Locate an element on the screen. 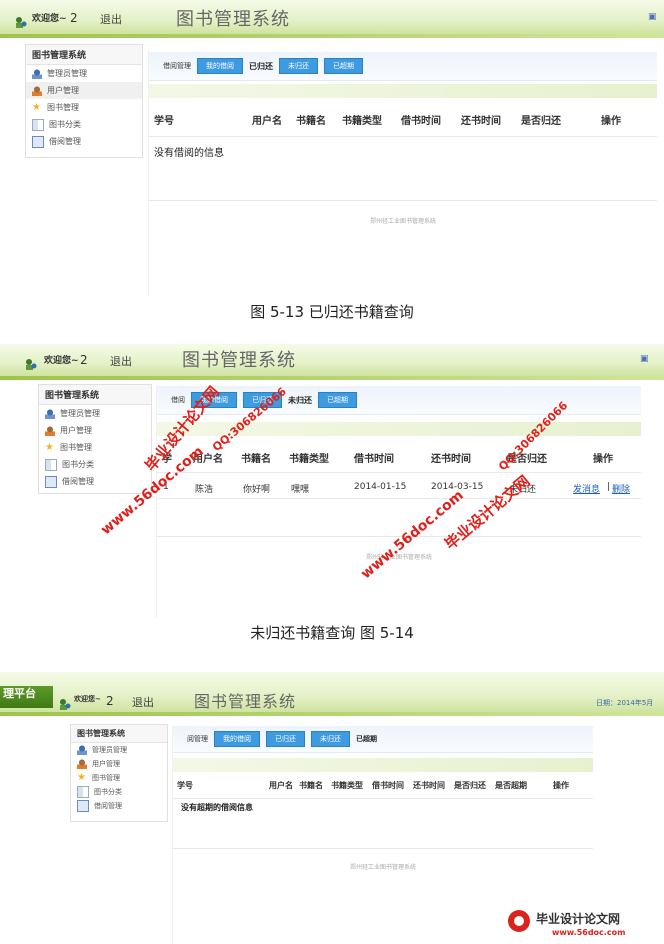 The width and height of the screenshot is (664, 944). send-message-link: 发消息 is located at coordinates (586, 488).